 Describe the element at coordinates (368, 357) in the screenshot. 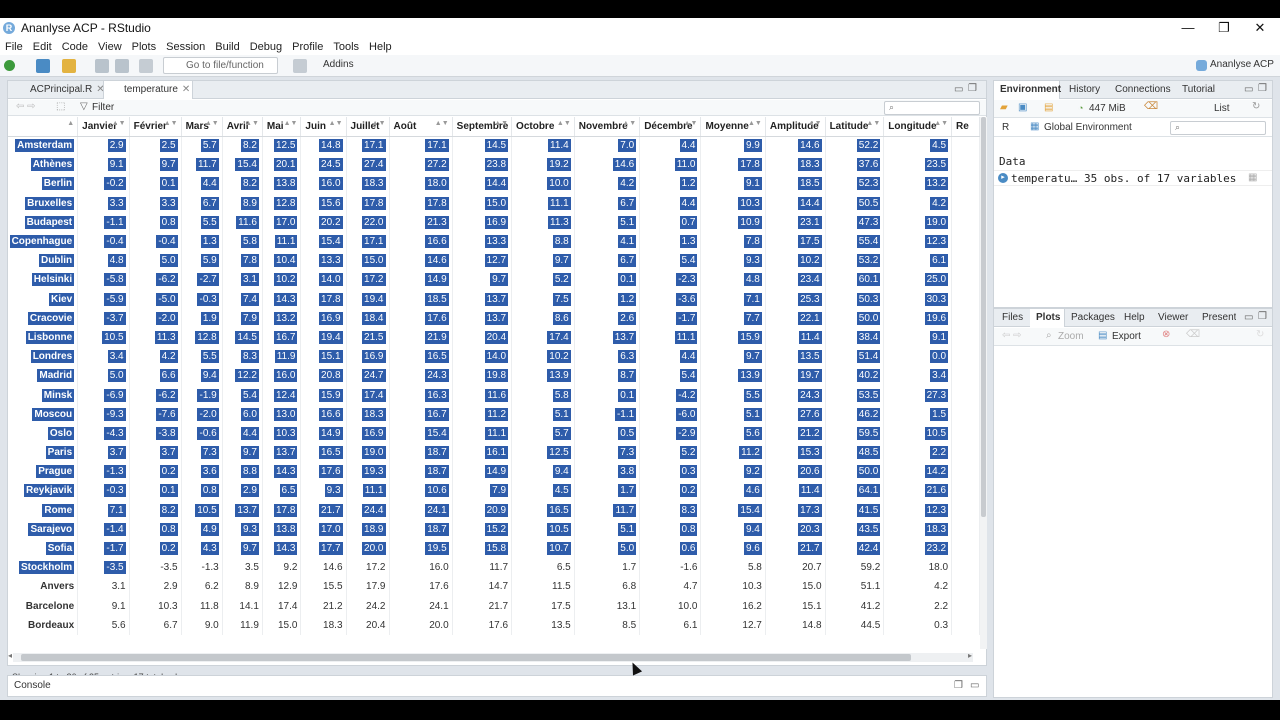

I see `table-cell: 16.9` at that location.